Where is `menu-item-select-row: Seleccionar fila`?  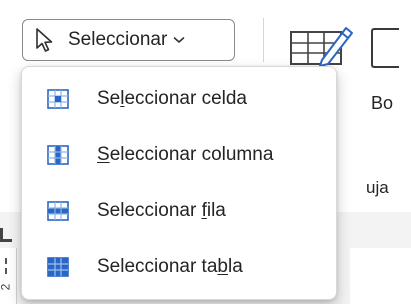
menu-item-select-row: Seleccionar fila is located at coordinates (179, 211).